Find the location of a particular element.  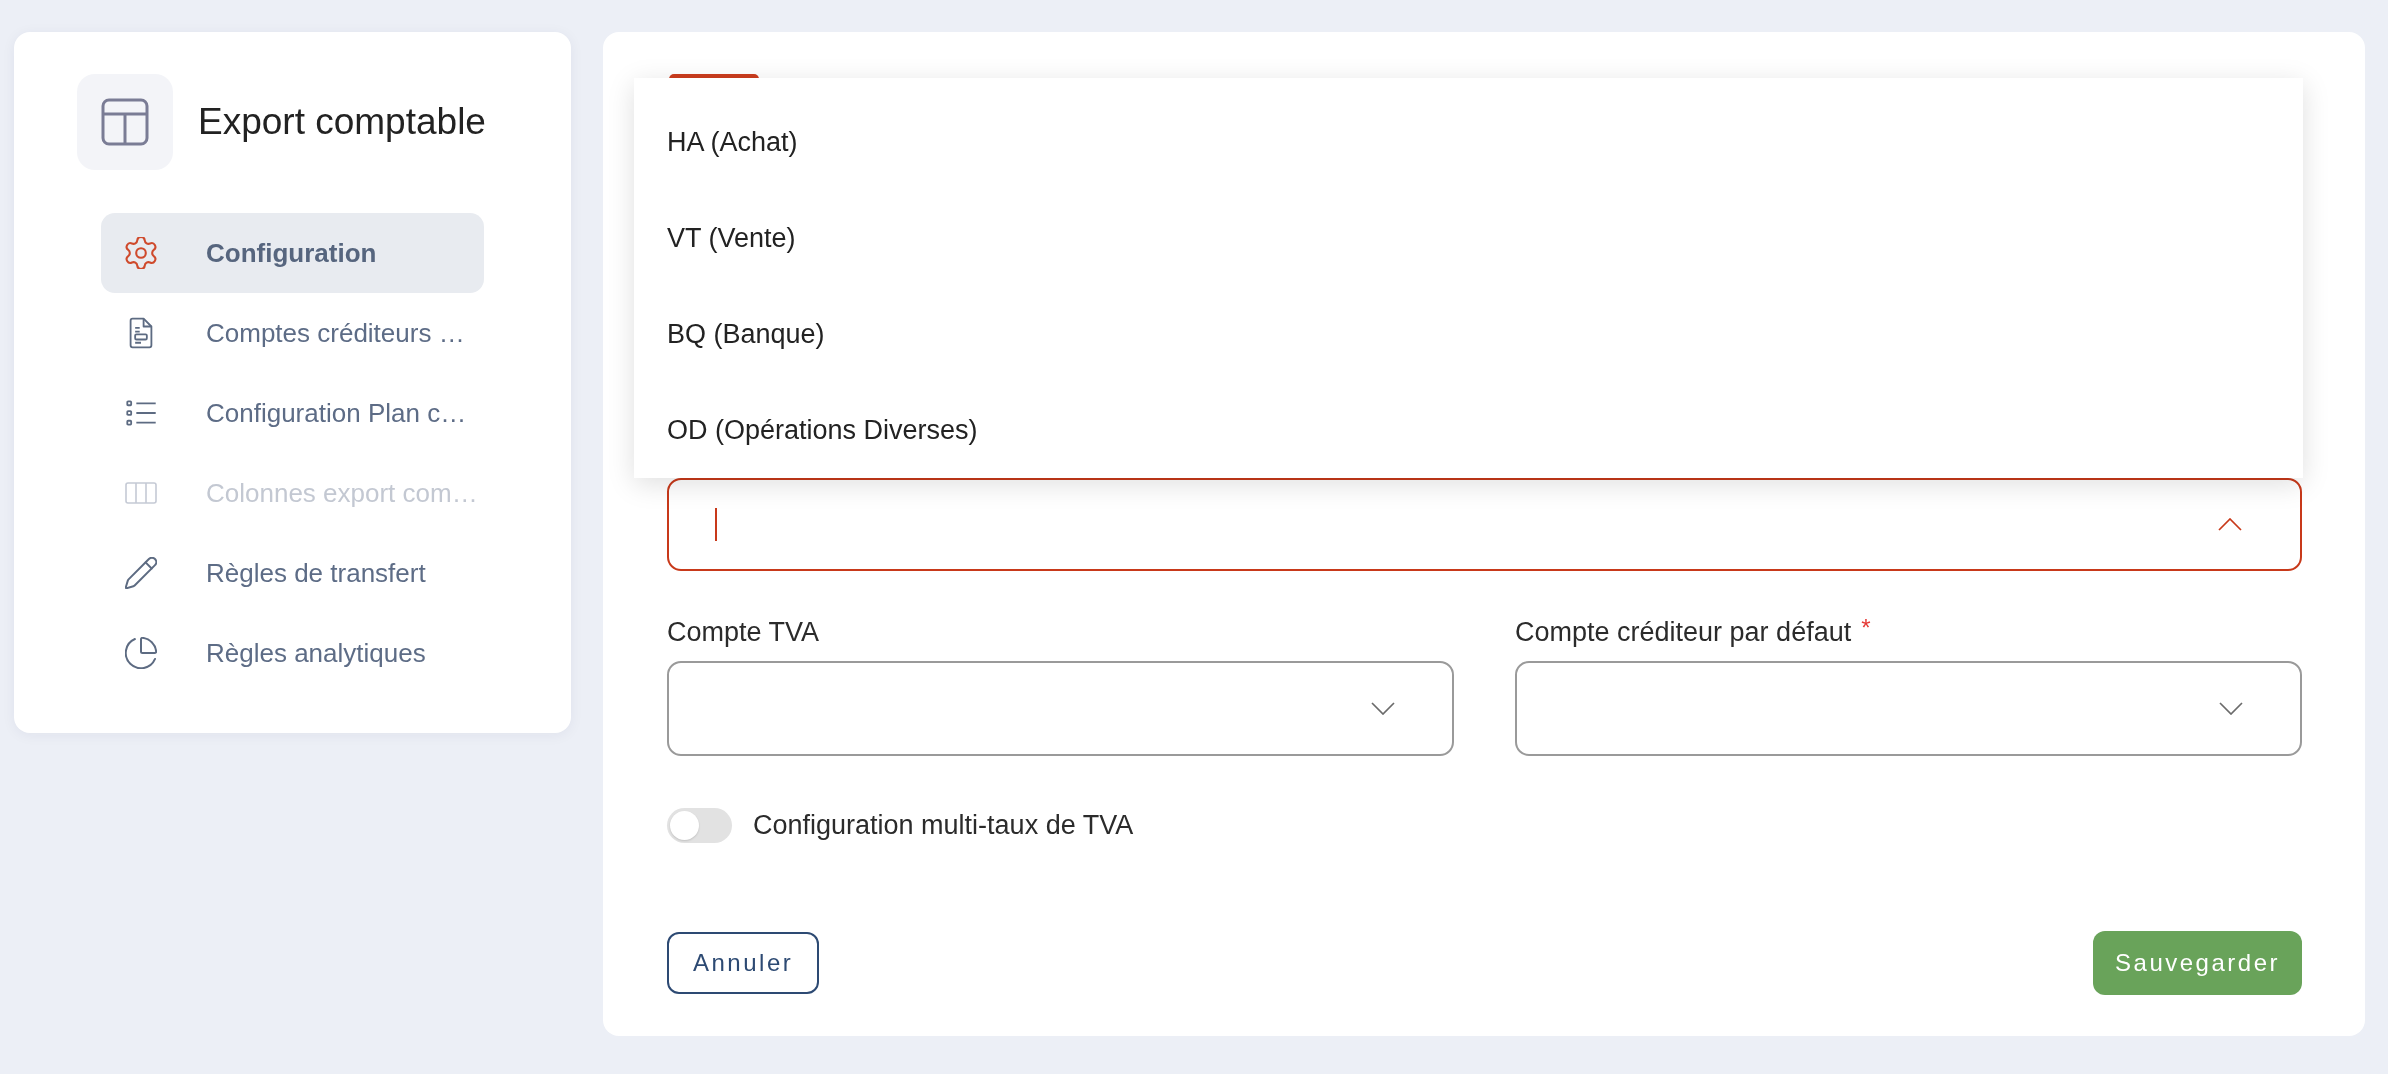

menu-option: OD (Opérations Diverses) is located at coordinates (1468, 430).